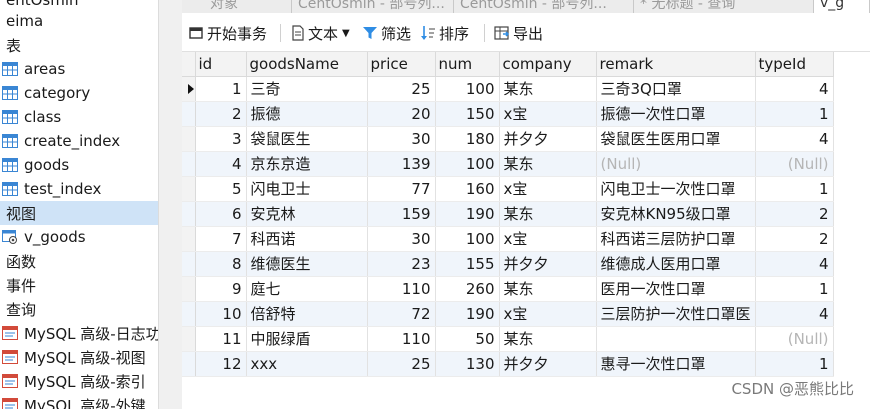 The image size is (870, 409). I want to click on cell-id: 5, so click(221, 189).